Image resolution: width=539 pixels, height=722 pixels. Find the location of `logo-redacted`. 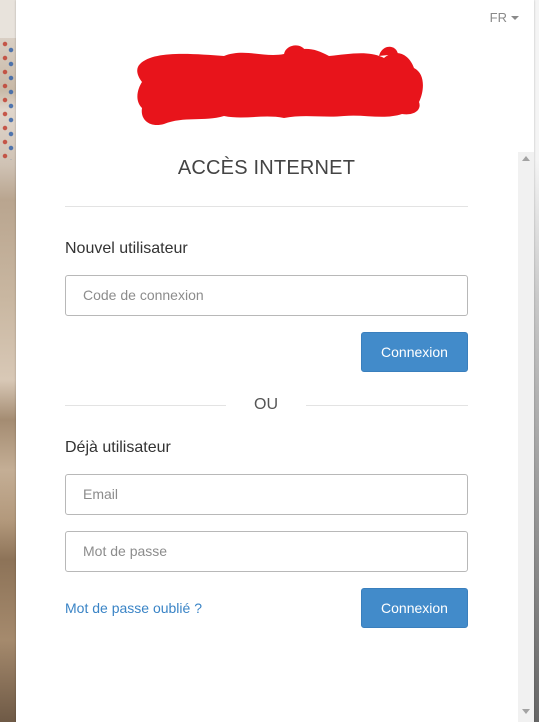

logo-redacted is located at coordinates (280, 85).